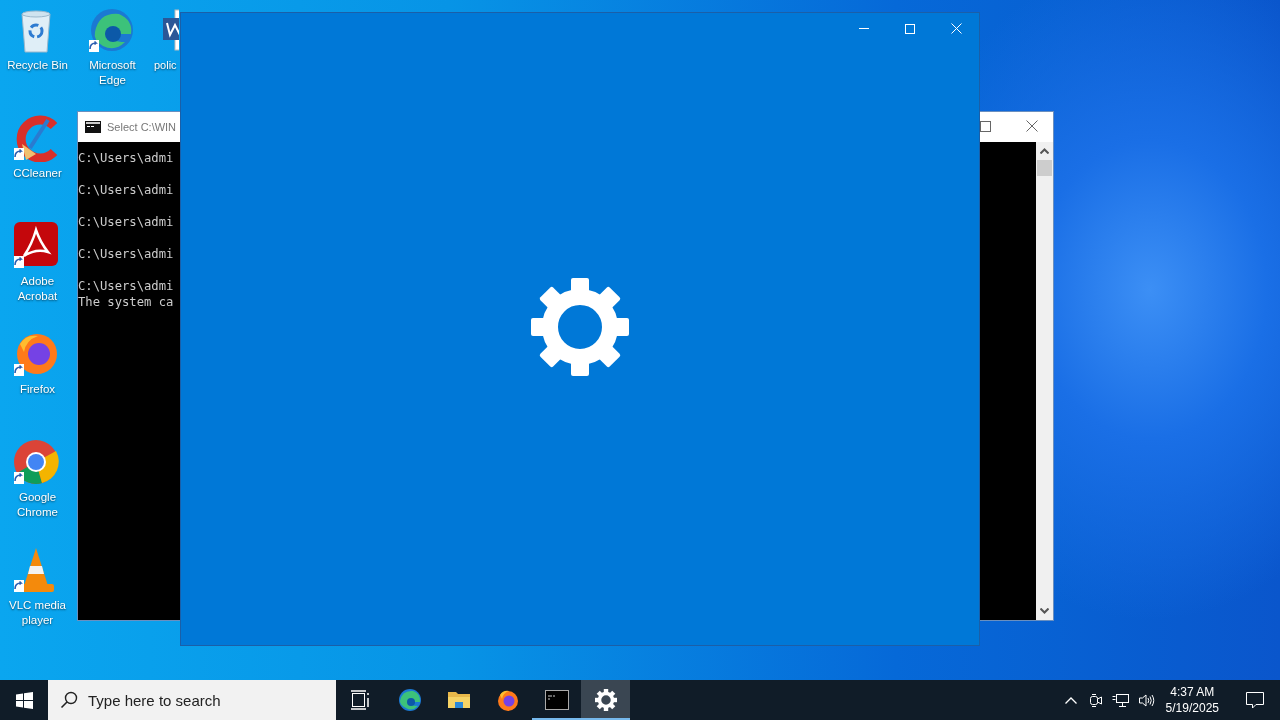 This screenshot has height=720, width=1280. I want to click on windows-logo-icon, so click(24, 700).